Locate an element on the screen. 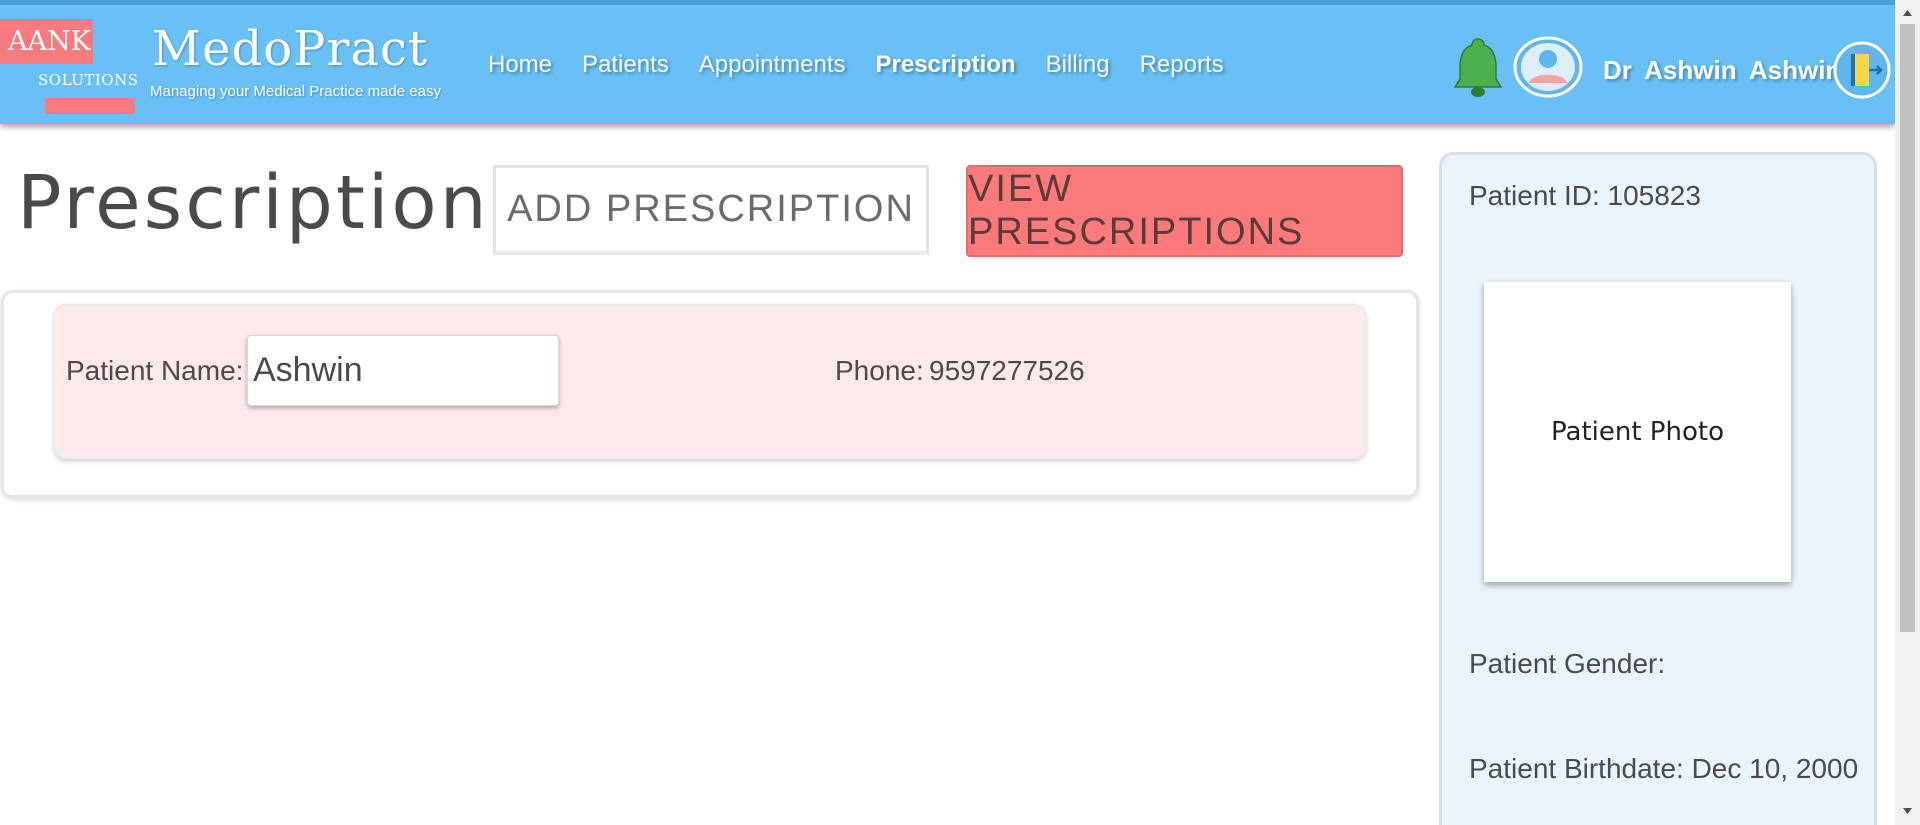  brand-tagline: Managing your Medical Practice made easy is located at coordinates (295, 91).